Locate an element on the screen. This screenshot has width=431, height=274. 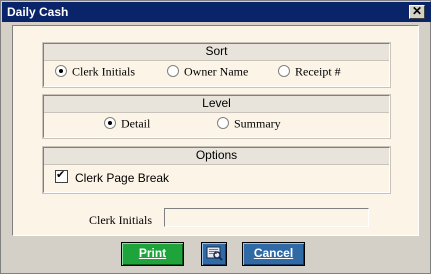
level-radio-summary: Summary is located at coordinates (249, 123).